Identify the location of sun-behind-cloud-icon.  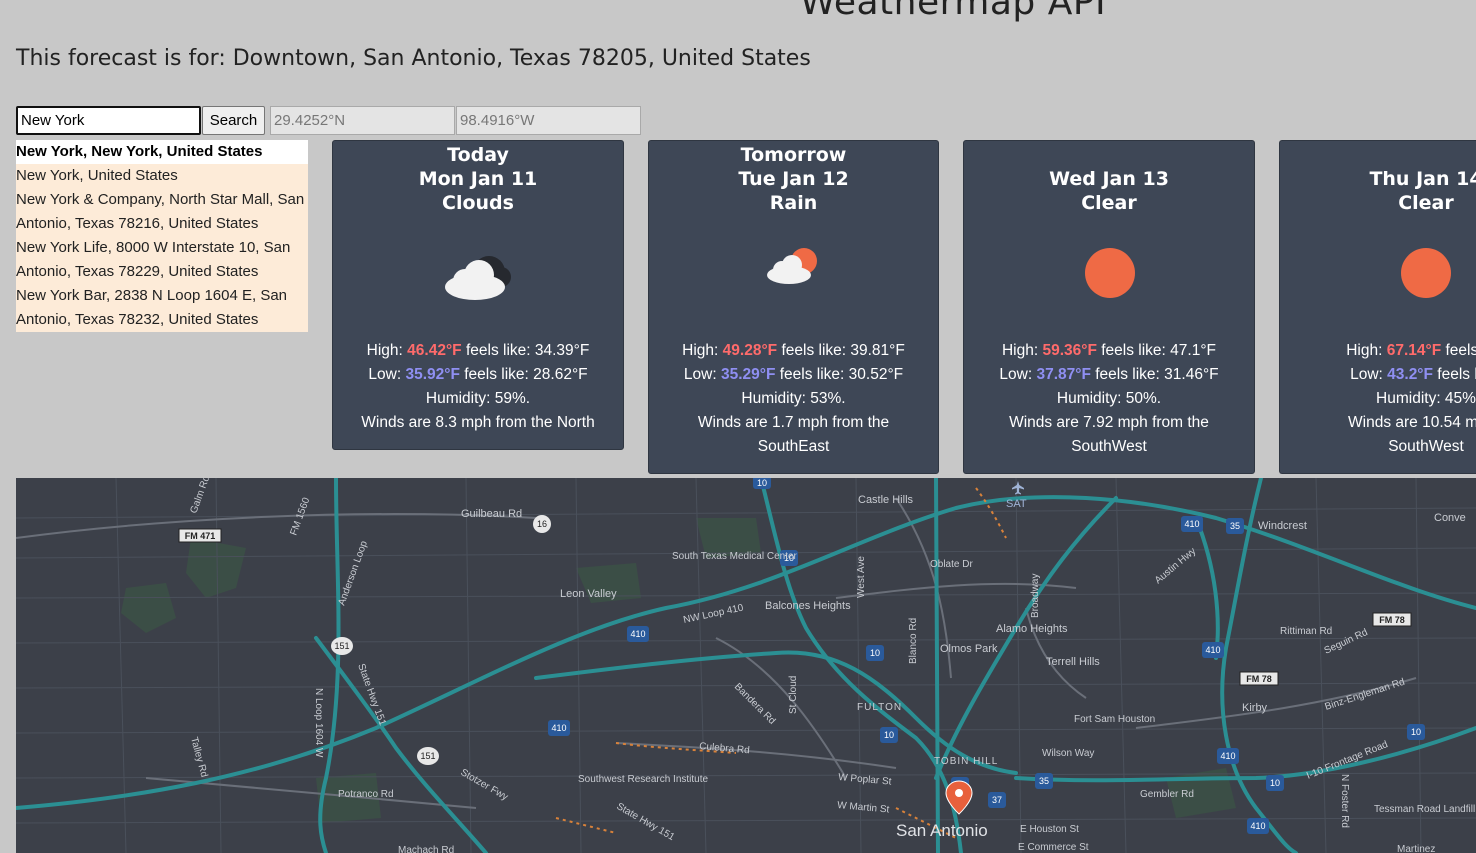
(792, 266).